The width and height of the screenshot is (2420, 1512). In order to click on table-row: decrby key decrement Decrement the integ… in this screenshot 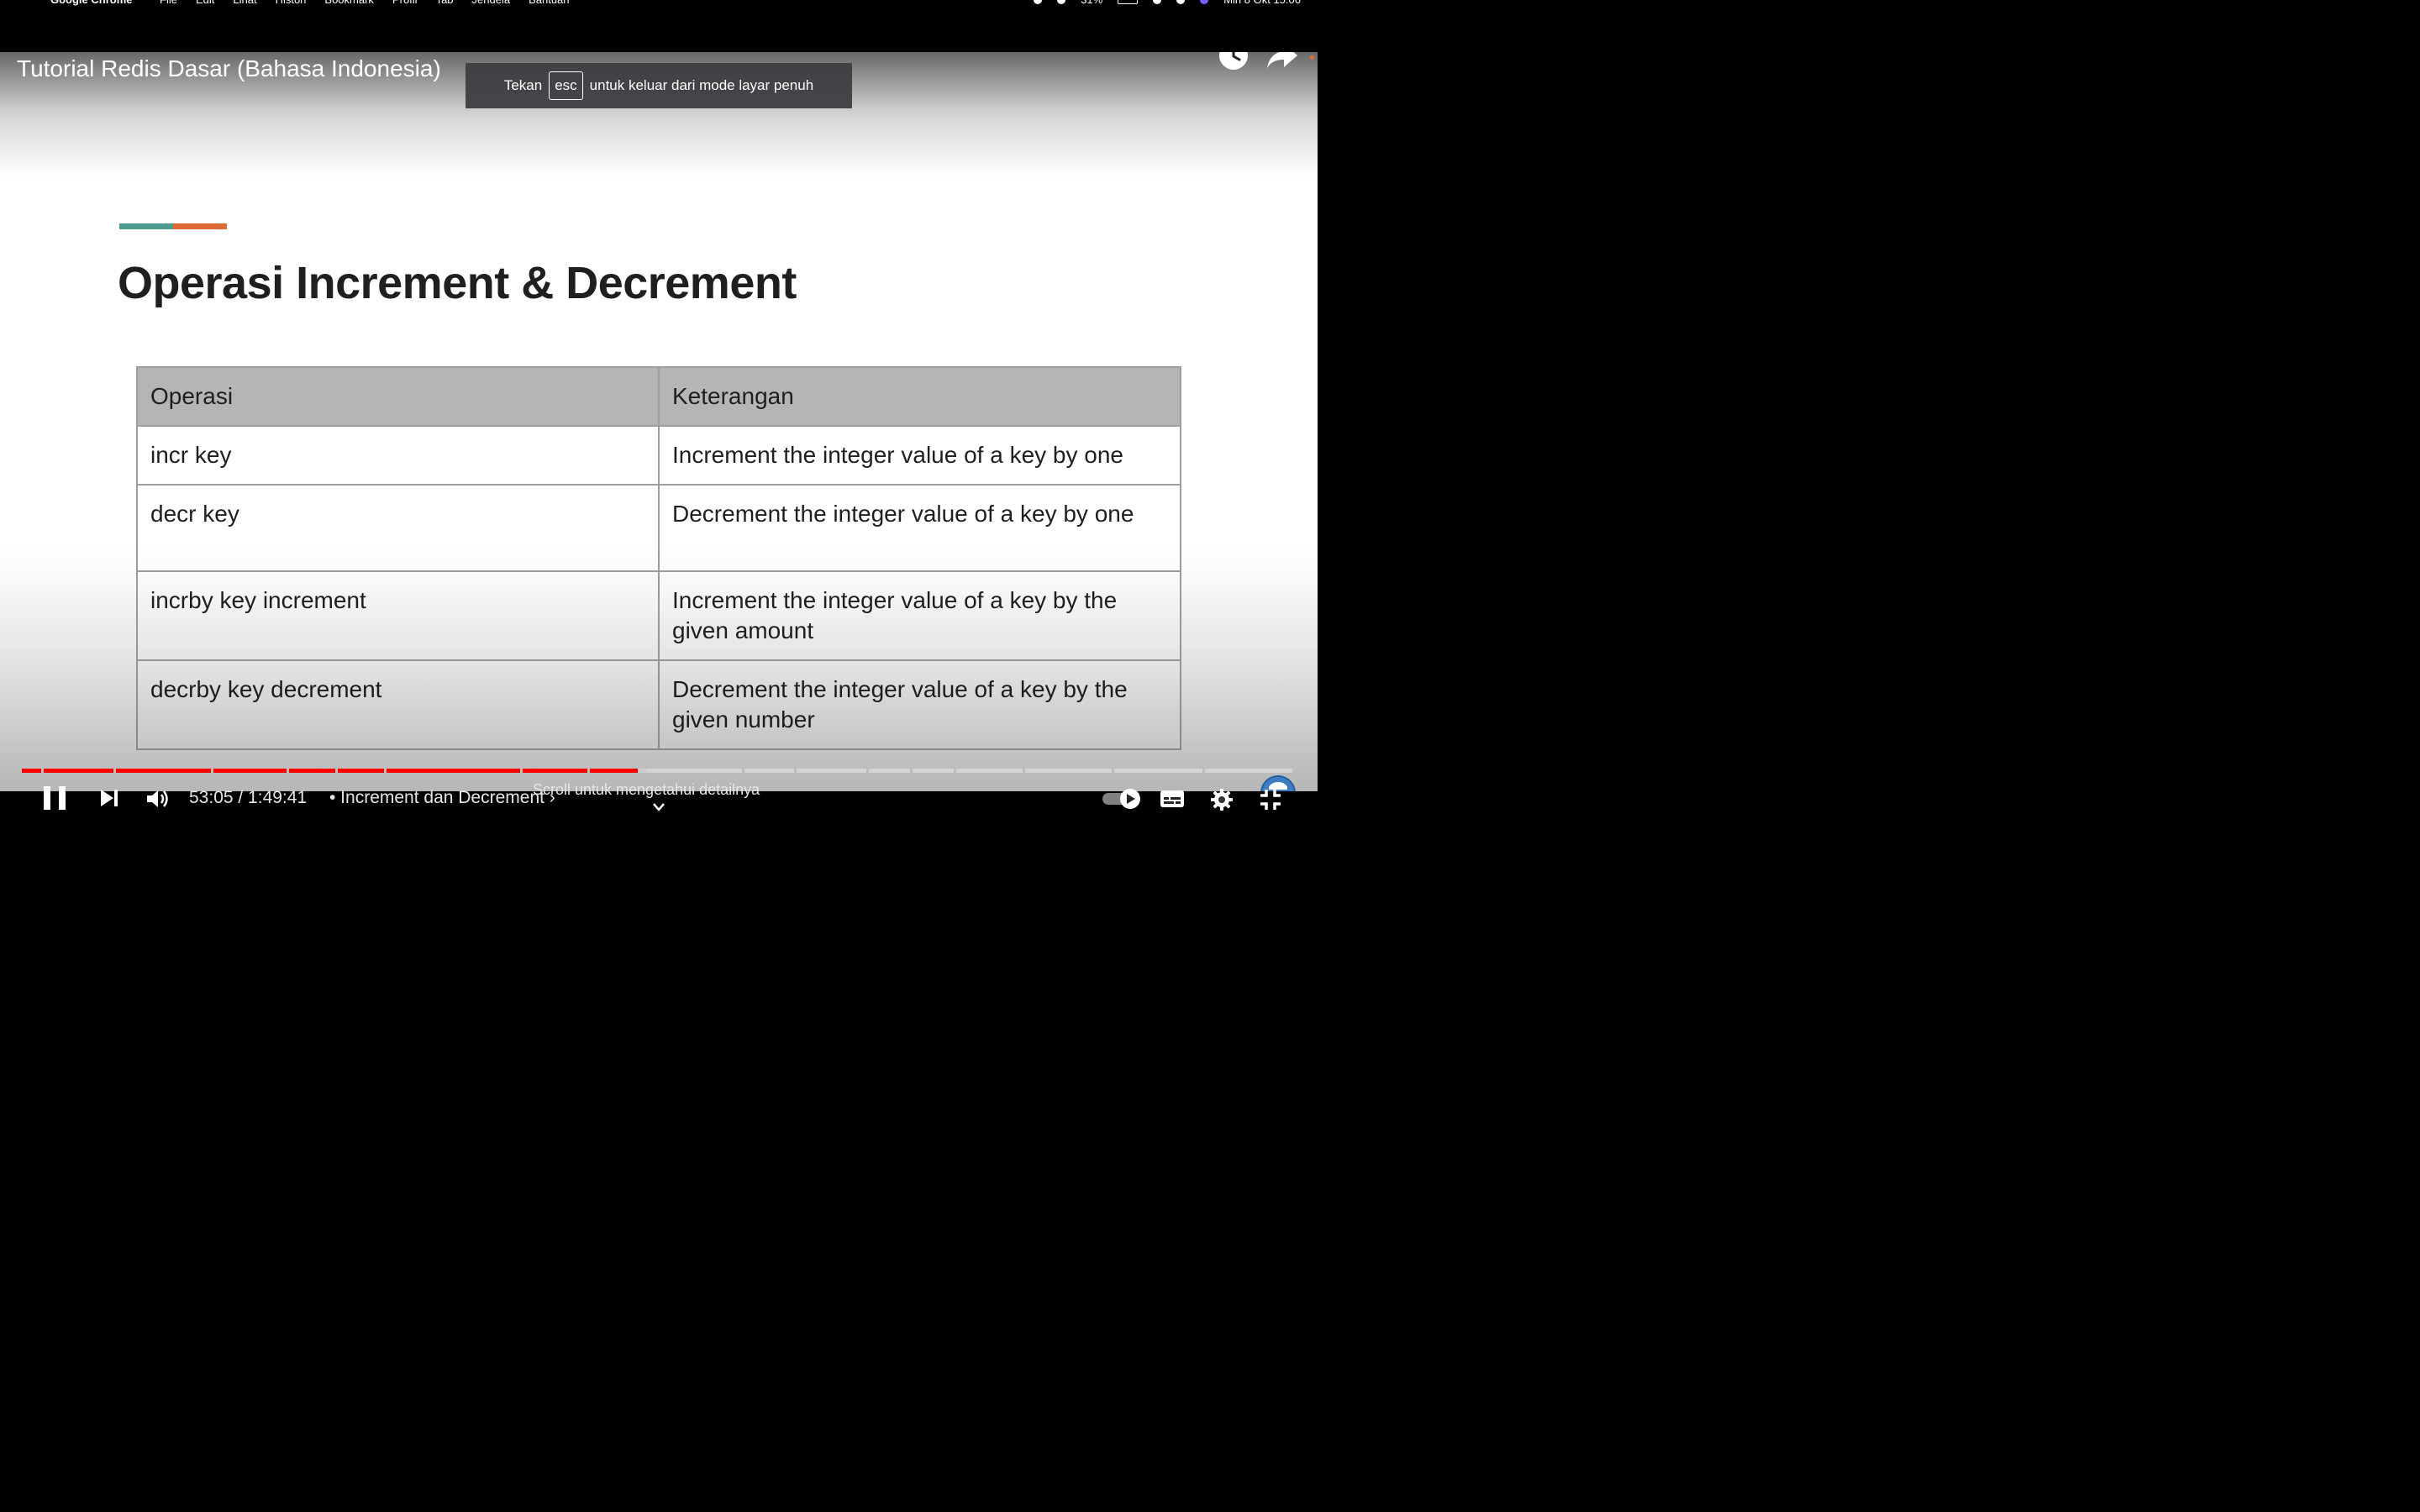, I will do `click(658, 704)`.